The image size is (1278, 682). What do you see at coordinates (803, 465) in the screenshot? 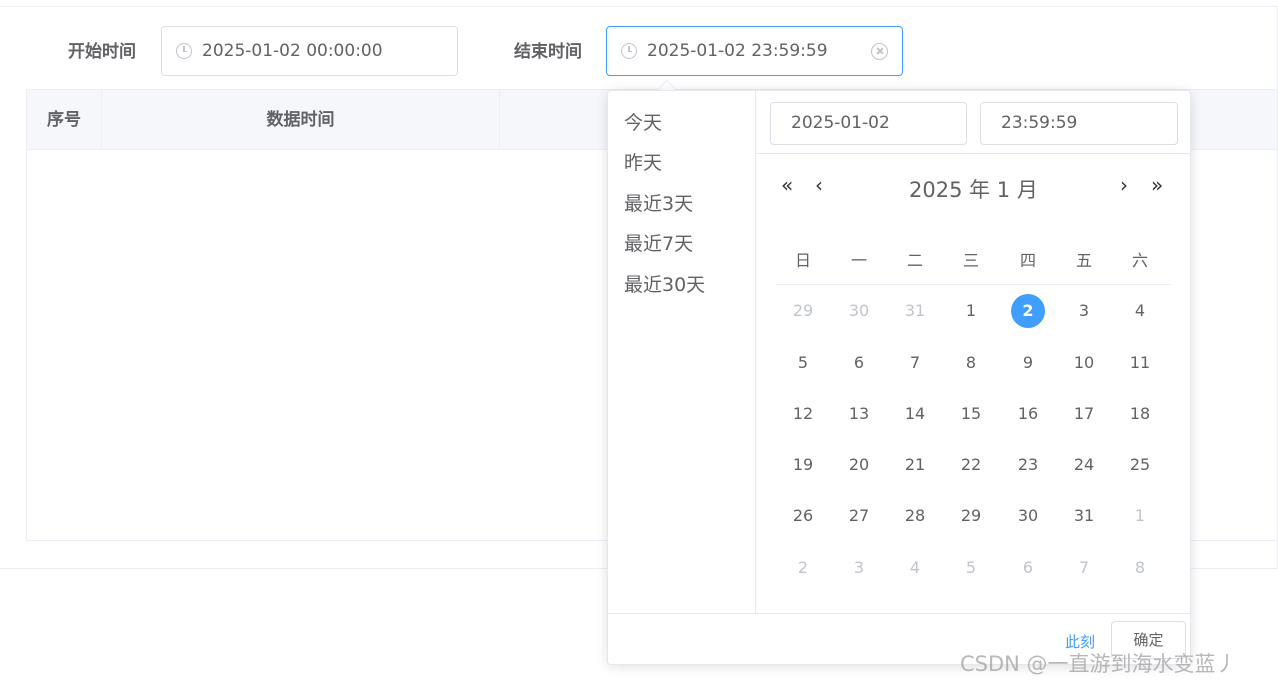
I see `calendar-day: 19` at bounding box center [803, 465].